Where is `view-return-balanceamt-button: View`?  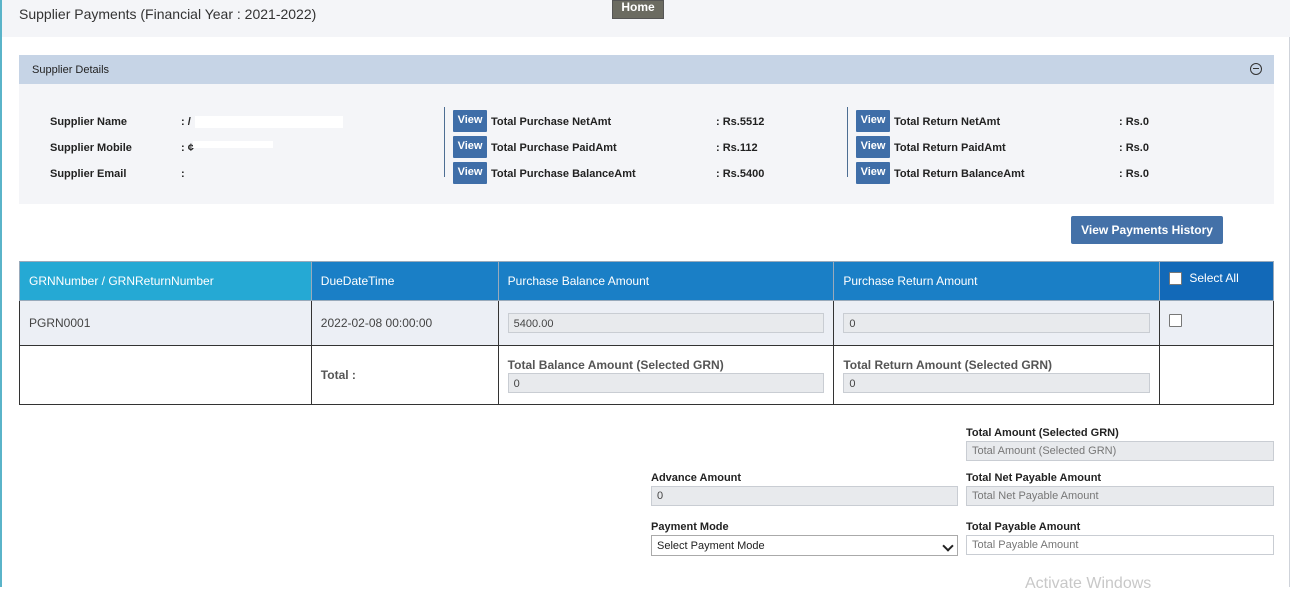 view-return-balanceamt-button: View is located at coordinates (873, 173).